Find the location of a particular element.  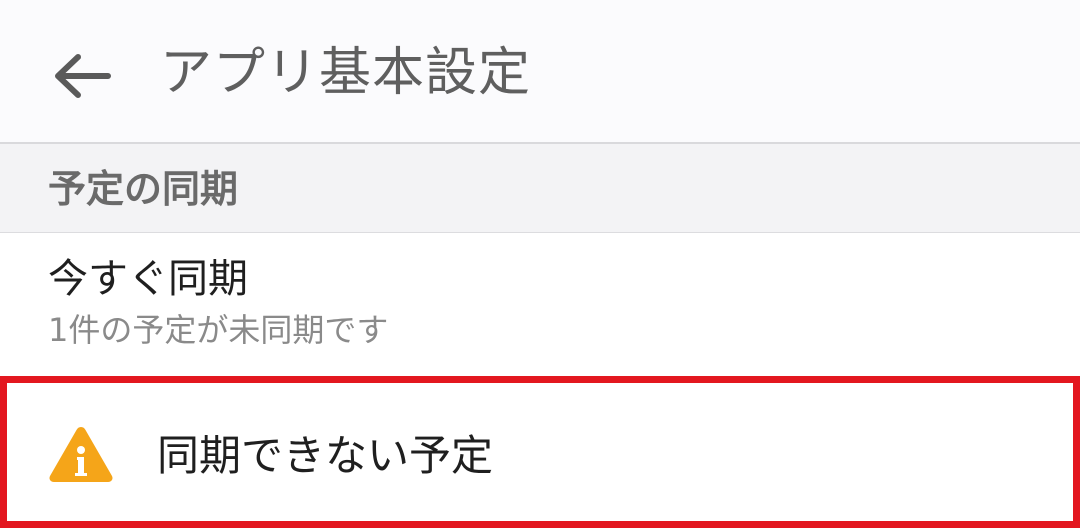

arrow-left-icon is located at coordinates (83, 76).